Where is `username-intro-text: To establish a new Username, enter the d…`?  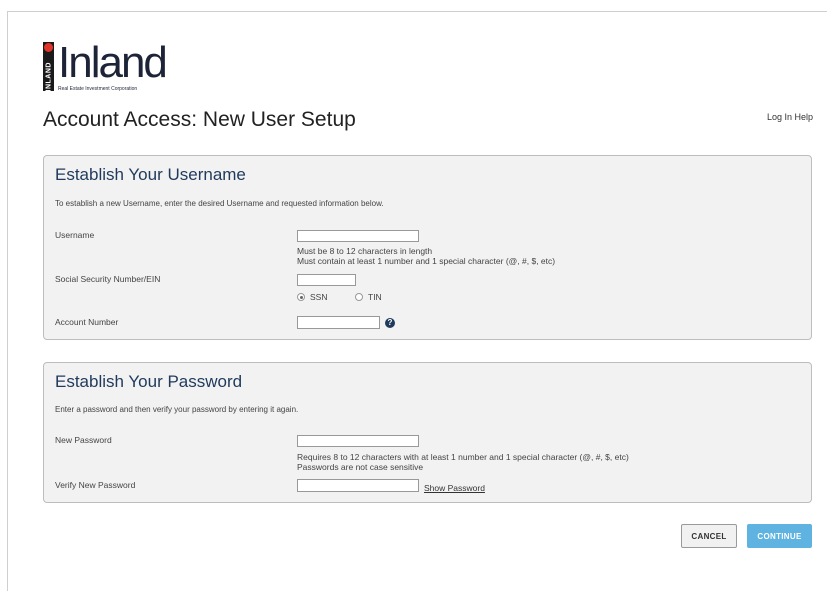 username-intro-text: To establish a new Username, enter the d… is located at coordinates (219, 203).